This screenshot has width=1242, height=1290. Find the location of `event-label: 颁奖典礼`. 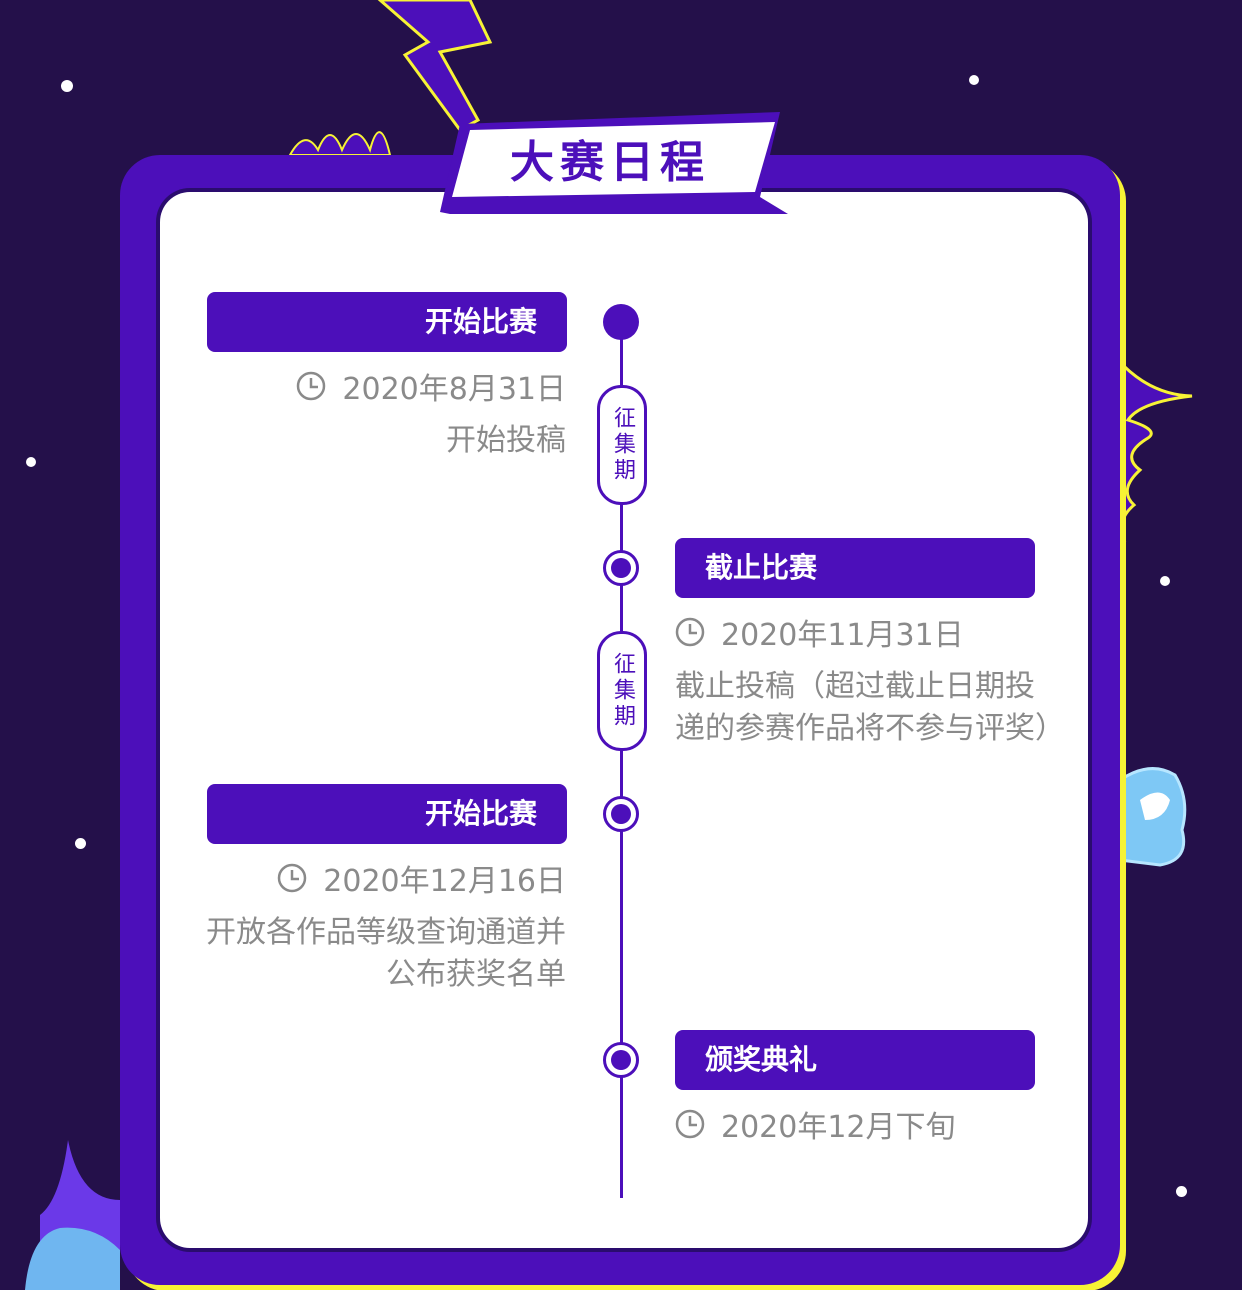

event-label: 颁奖典礼 is located at coordinates (855, 1060).